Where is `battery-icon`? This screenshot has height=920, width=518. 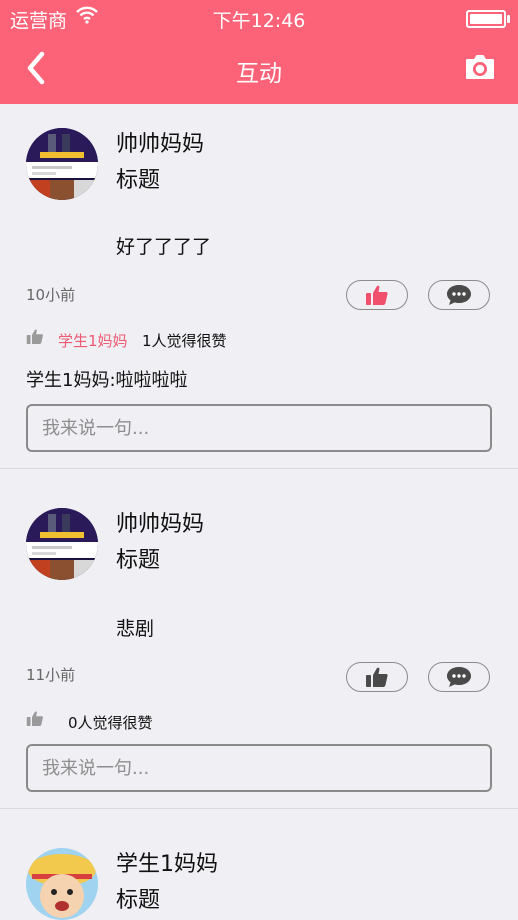 battery-icon is located at coordinates (488, 19).